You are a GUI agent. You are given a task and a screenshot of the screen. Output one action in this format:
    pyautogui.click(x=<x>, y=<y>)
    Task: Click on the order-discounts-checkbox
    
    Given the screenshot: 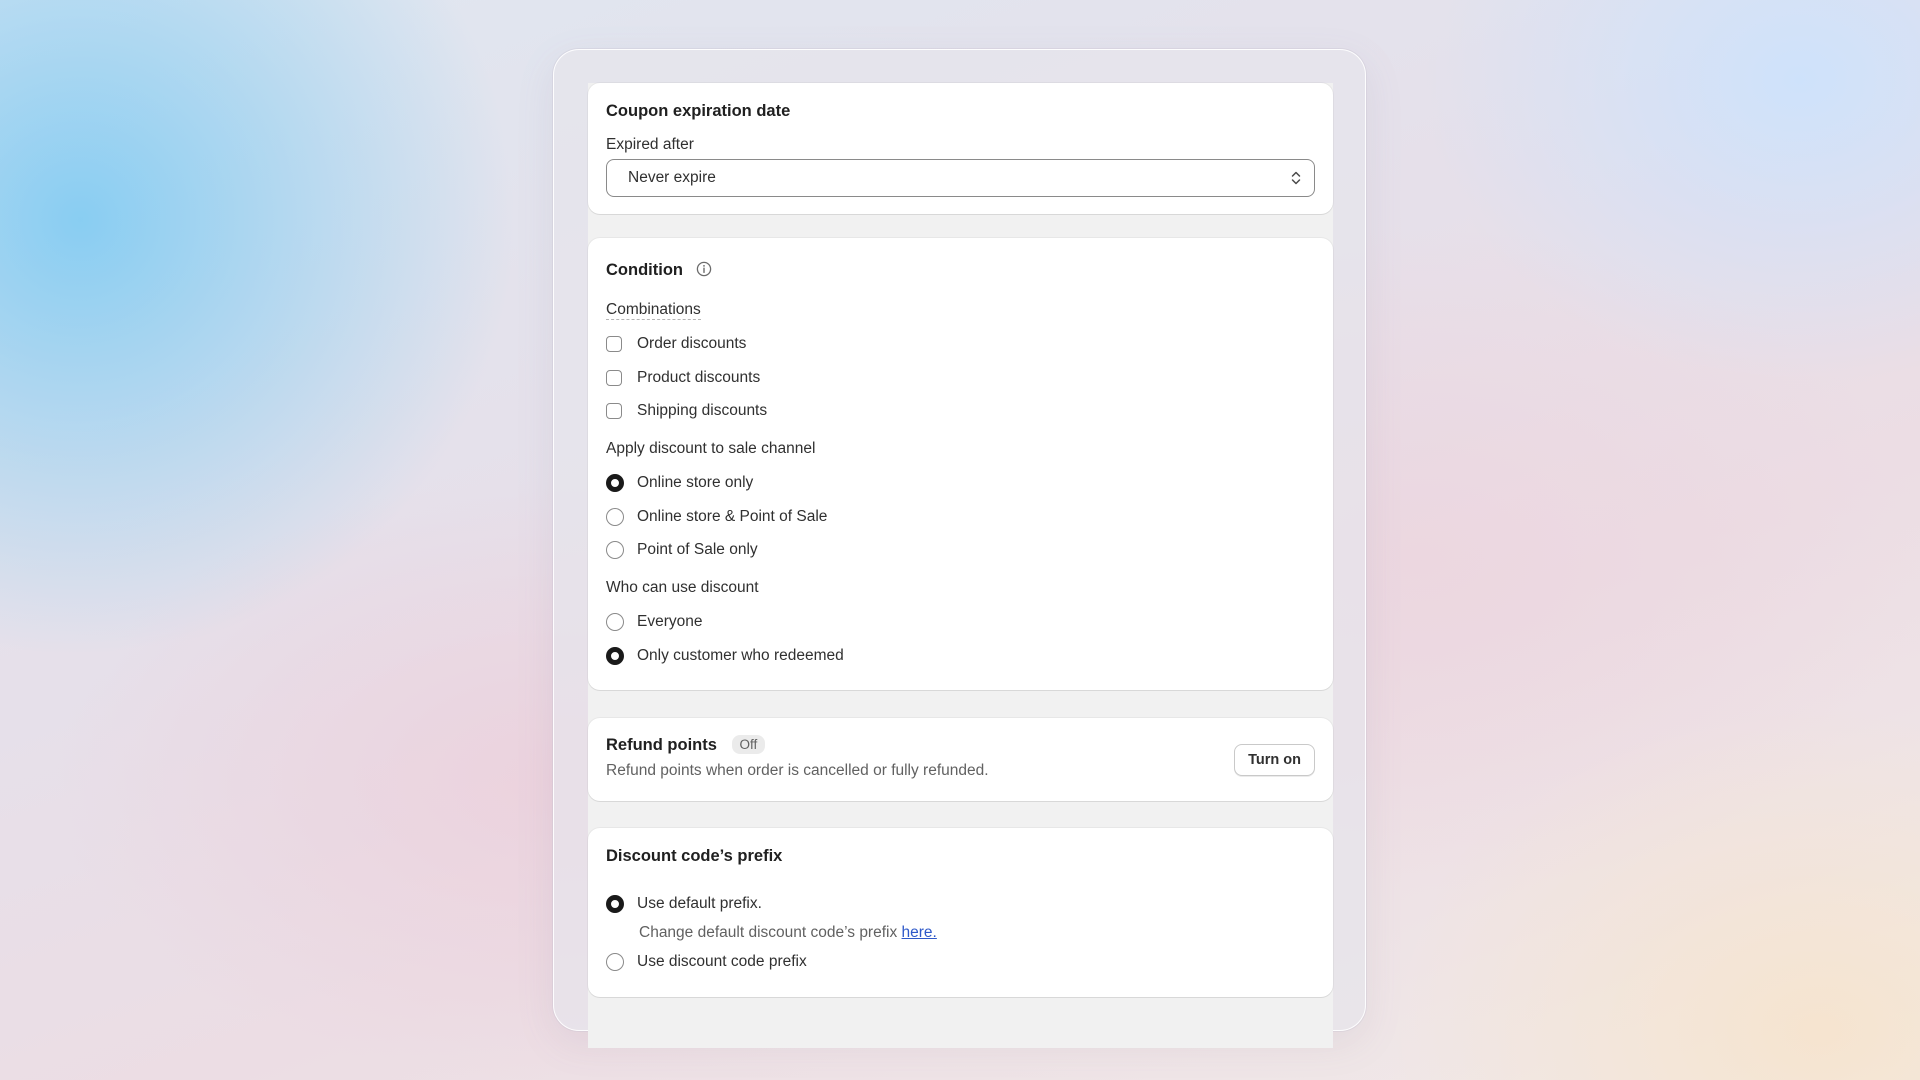 What is the action you would take?
    pyautogui.click(x=614, y=344)
    